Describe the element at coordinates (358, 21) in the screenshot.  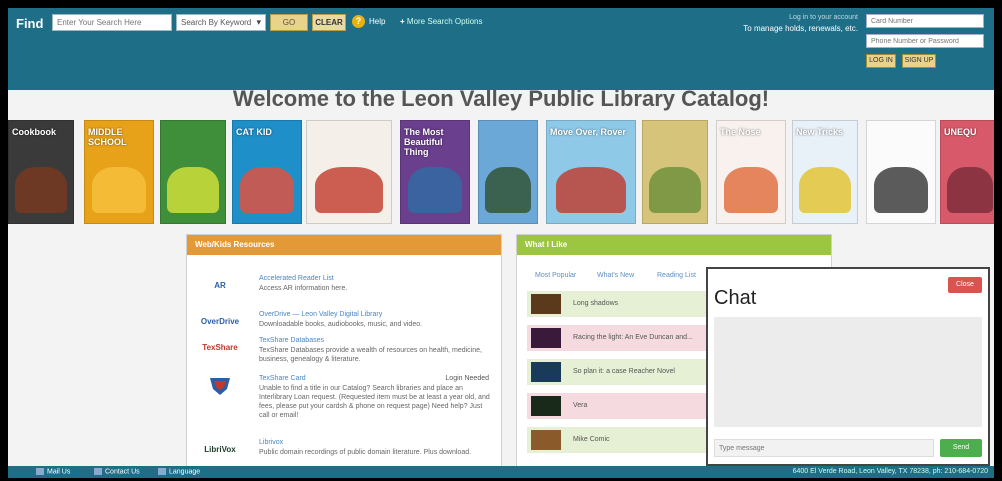
I see `help-icon: ?` at that location.